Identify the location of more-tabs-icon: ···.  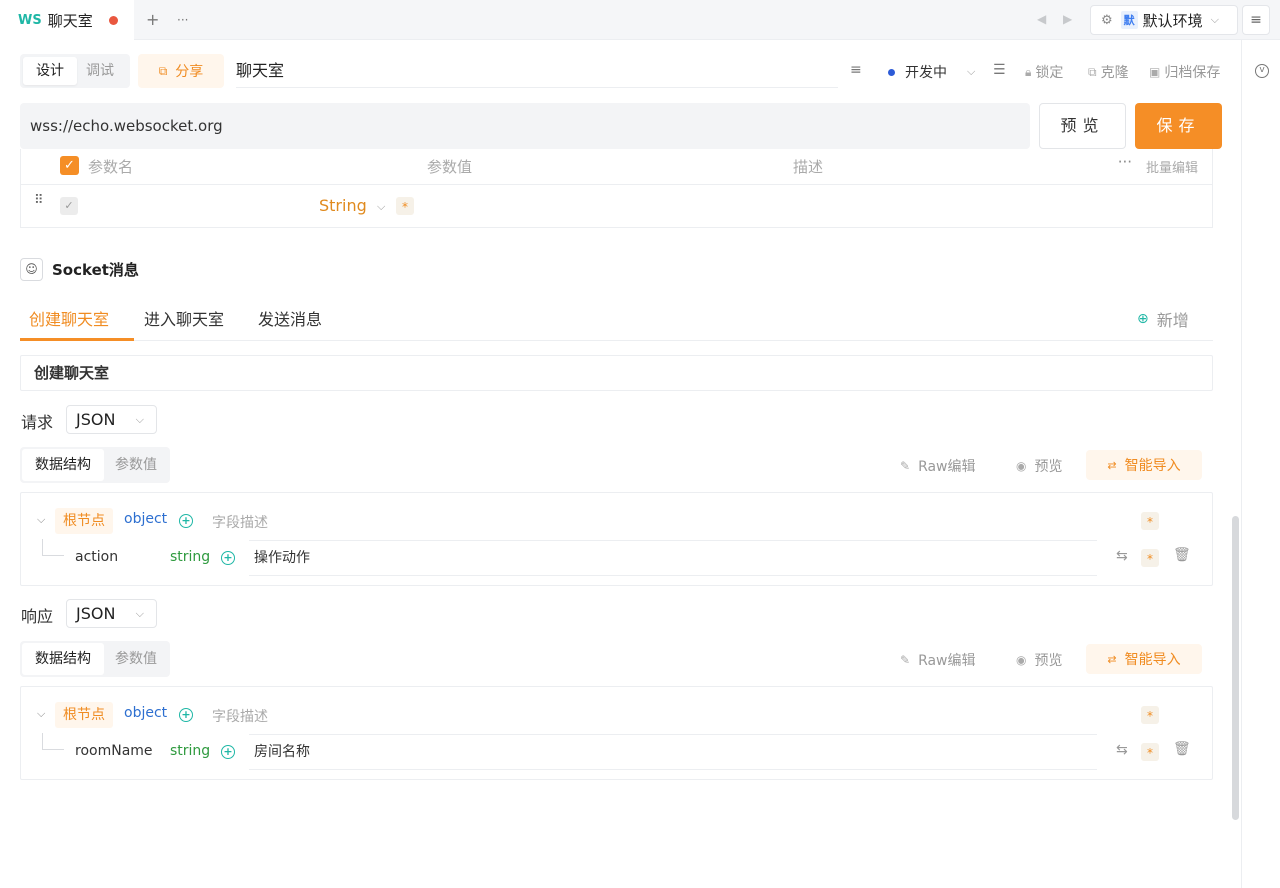
(182, 20).